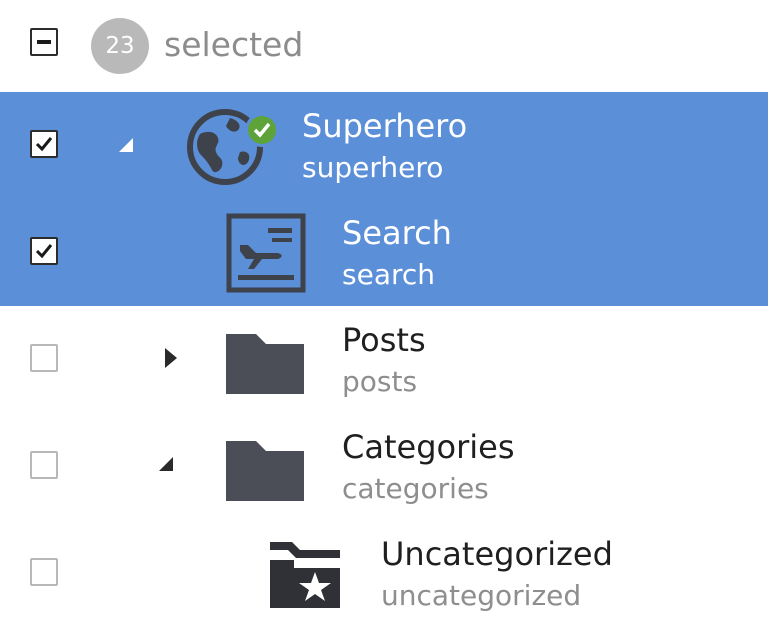 The width and height of the screenshot is (768, 624). I want to click on node-title: Posts, so click(384, 340).